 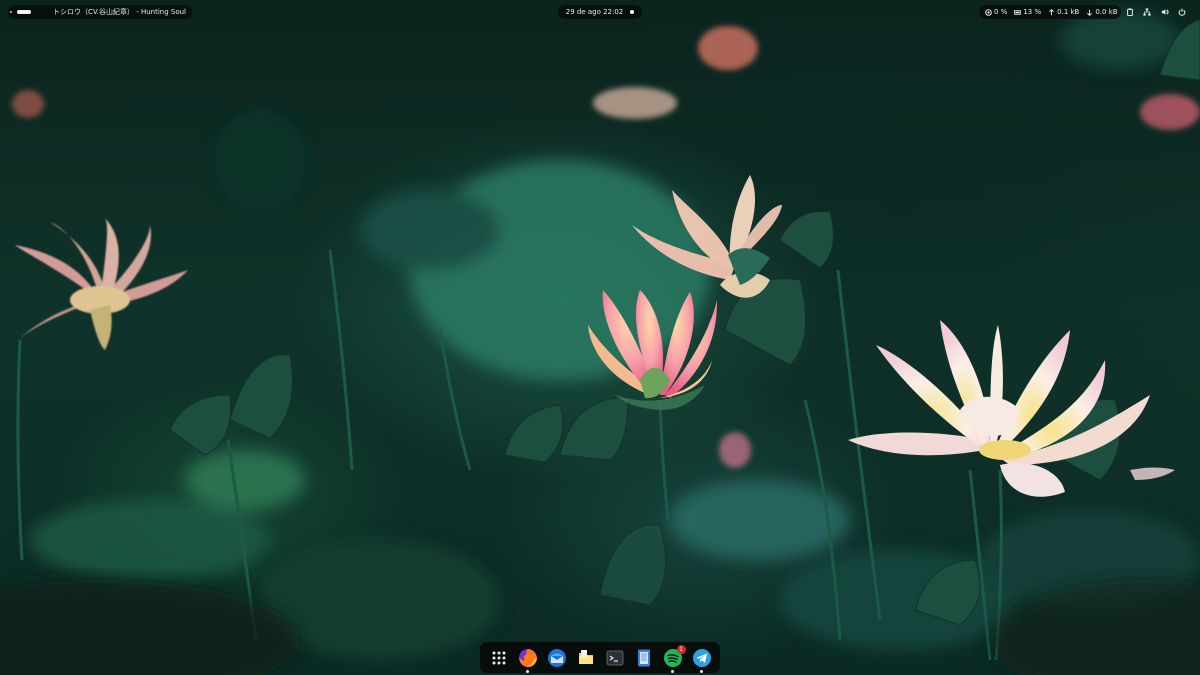 What do you see at coordinates (988, 12) in the screenshot?
I see `cpu-icon` at bounding box center [988, 12].